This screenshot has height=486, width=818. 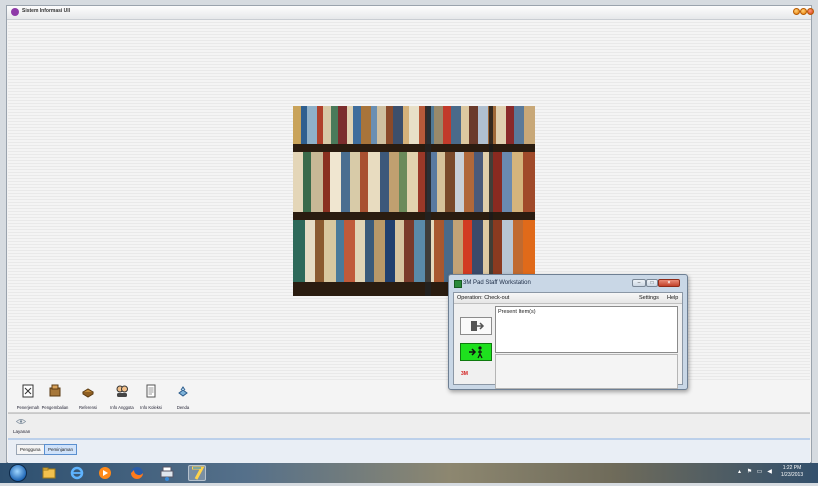 I want to click on checkin-mode-button, so click(x=476, y=352).